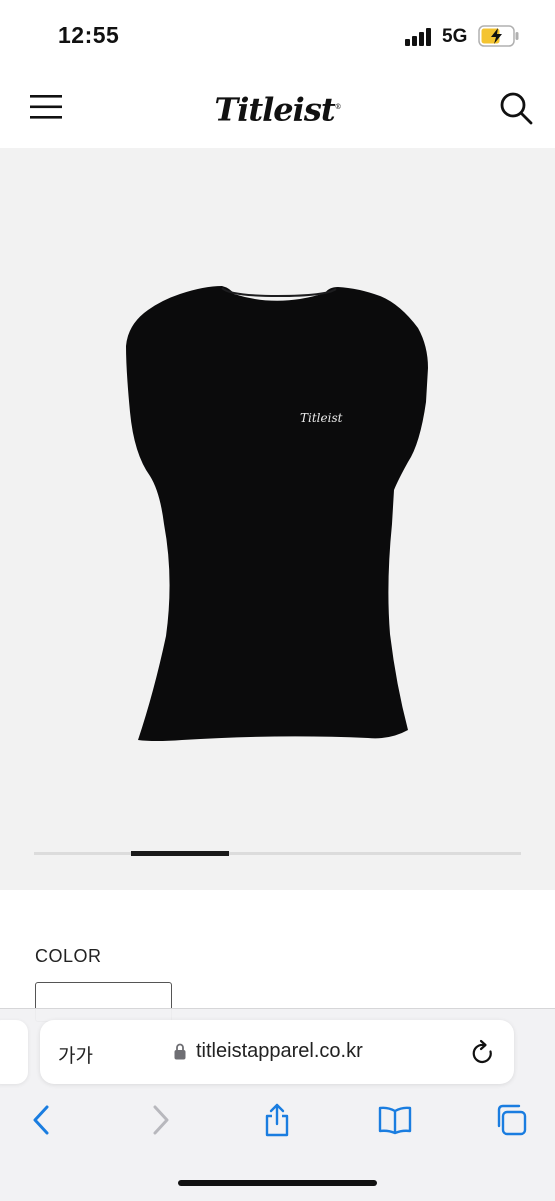  I want to click on color-option-label: COLOR, so click(68, 956).